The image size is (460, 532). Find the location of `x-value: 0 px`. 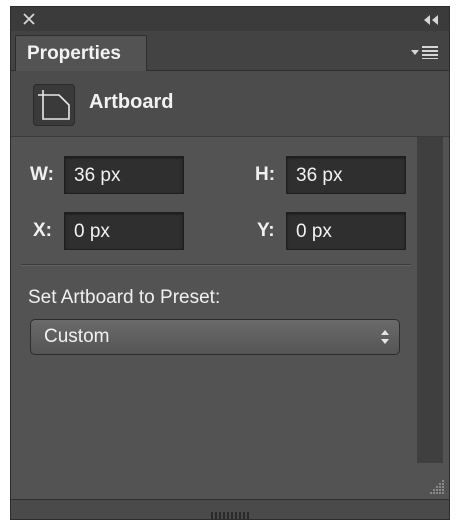

x-value: 0 px is located at coordinates (92, 231).